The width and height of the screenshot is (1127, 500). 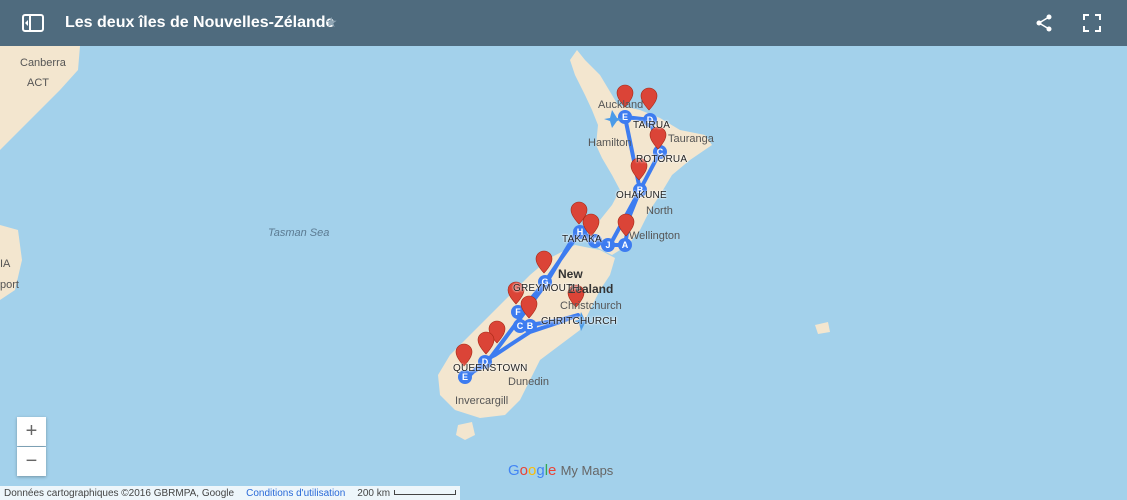 What do you see at coordinates (31, 431) in the screenshot?
I see `zoom-in-button: +` at bounding box center [31, 431].